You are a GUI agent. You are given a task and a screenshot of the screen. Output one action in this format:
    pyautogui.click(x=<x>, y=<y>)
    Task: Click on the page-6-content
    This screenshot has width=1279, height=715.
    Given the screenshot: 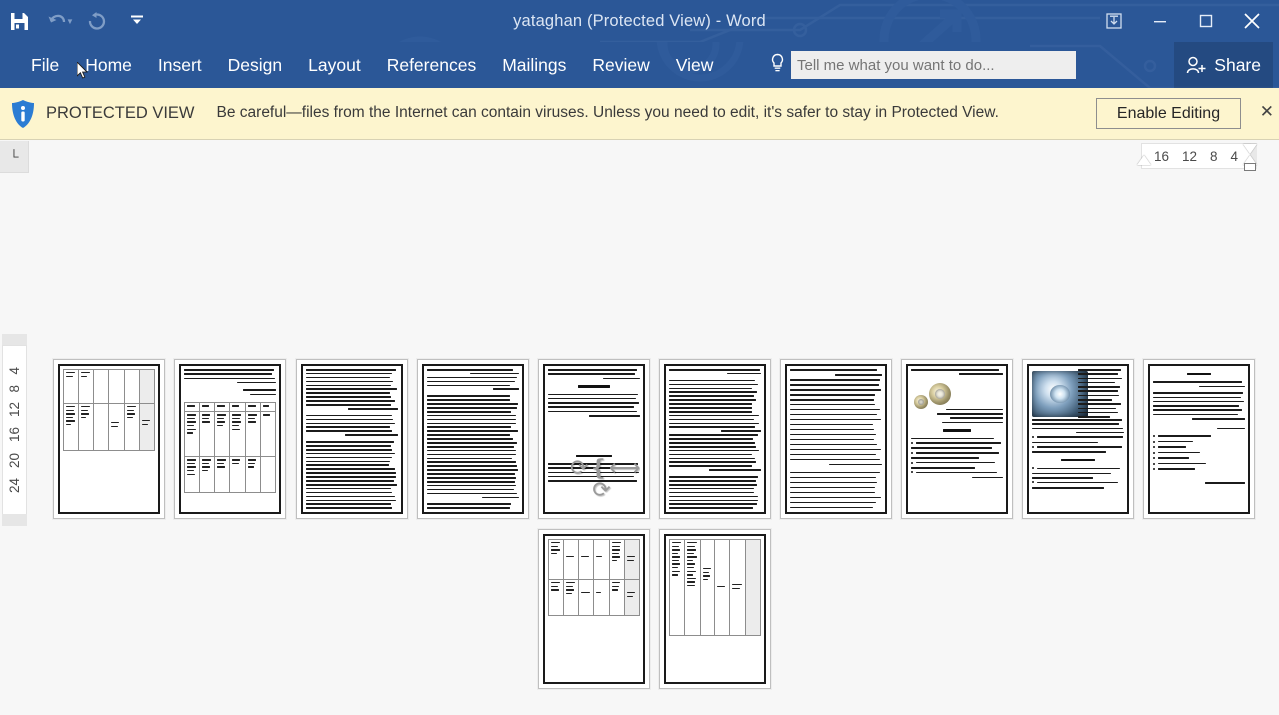 What is the action you would take?
    pyautogui.click(x=715, y=439)
    